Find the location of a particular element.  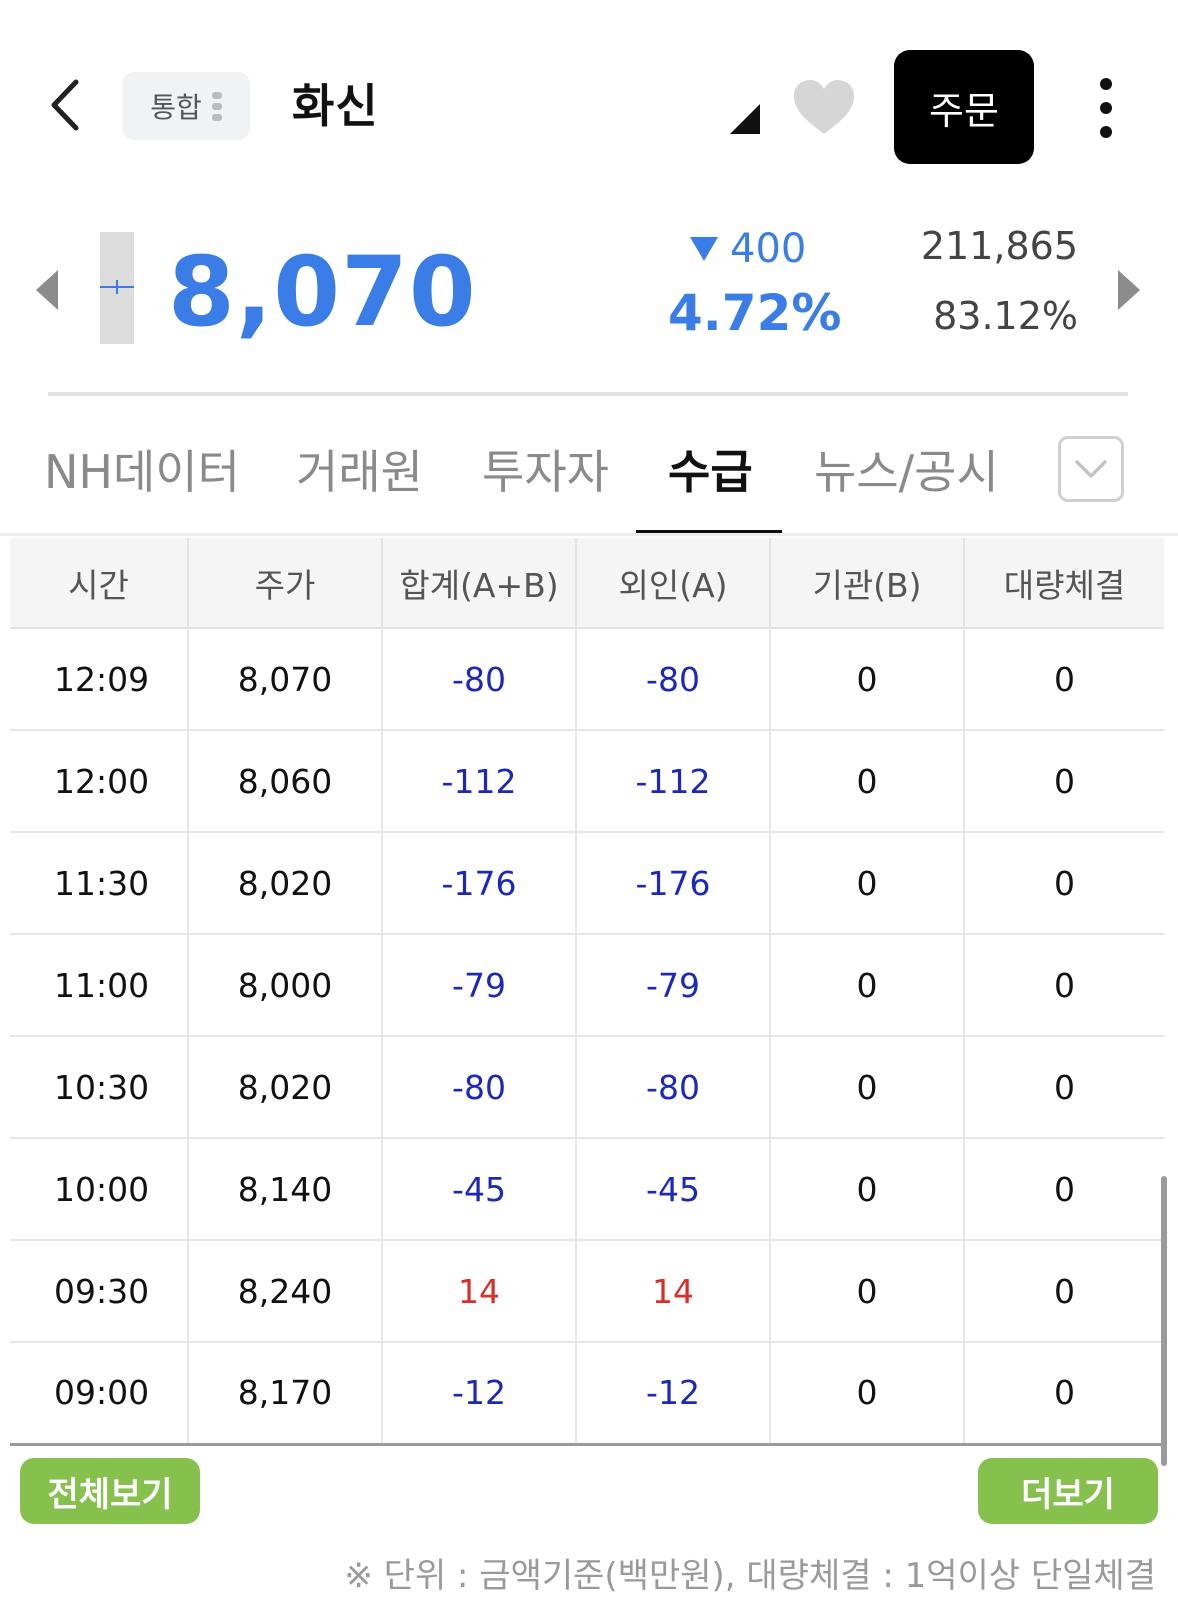

cell-time: 12:00 is located at coordinates (99, 781).